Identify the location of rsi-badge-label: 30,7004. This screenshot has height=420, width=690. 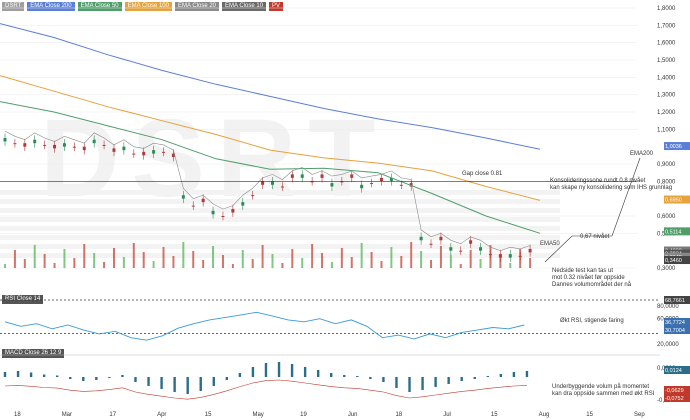
(675, 331).